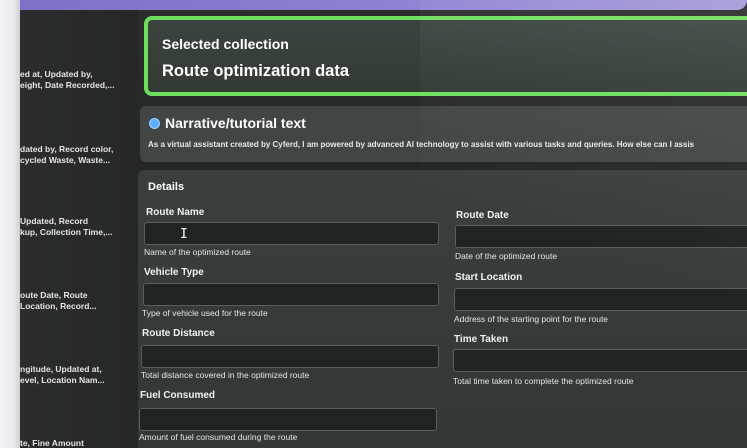 The width and height of the screenshot is (747, 448). I want to click on vehicle-type-input, so click(291, 294).